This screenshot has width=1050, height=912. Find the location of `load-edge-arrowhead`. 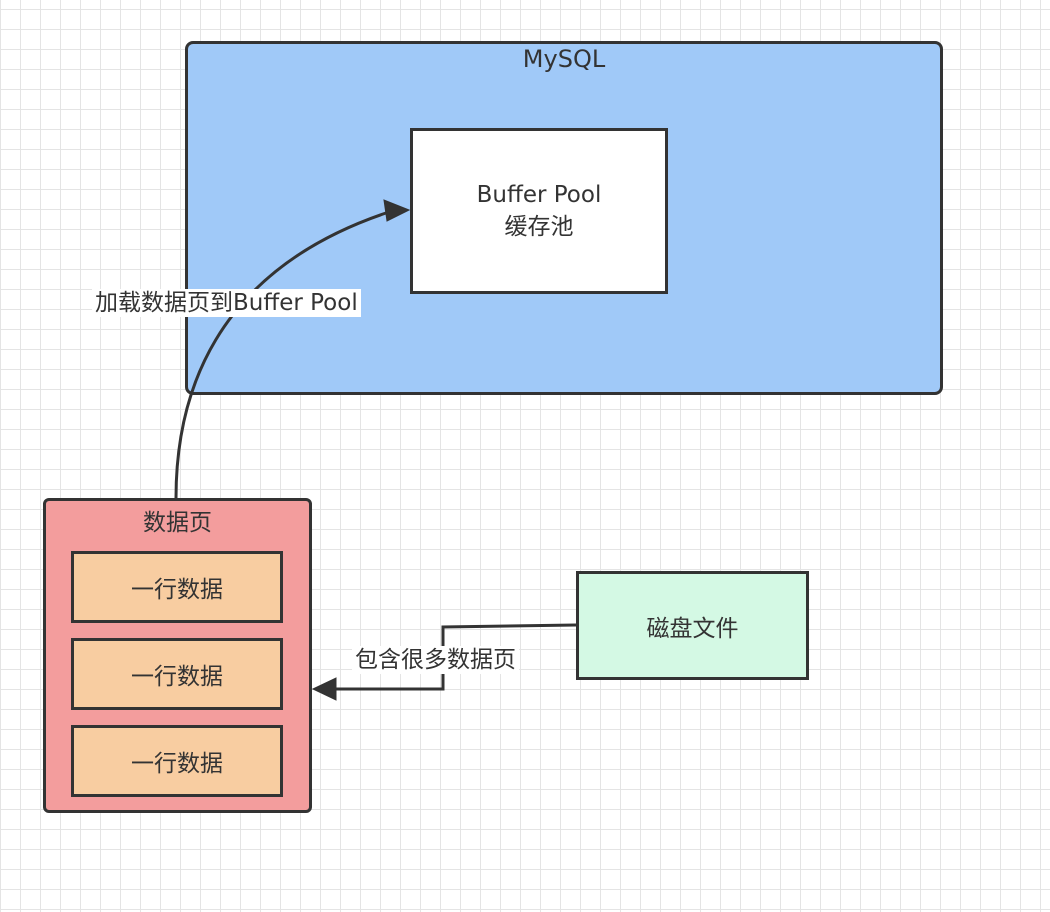

load-edge-arrowhead is located at coordinates (397, 210).